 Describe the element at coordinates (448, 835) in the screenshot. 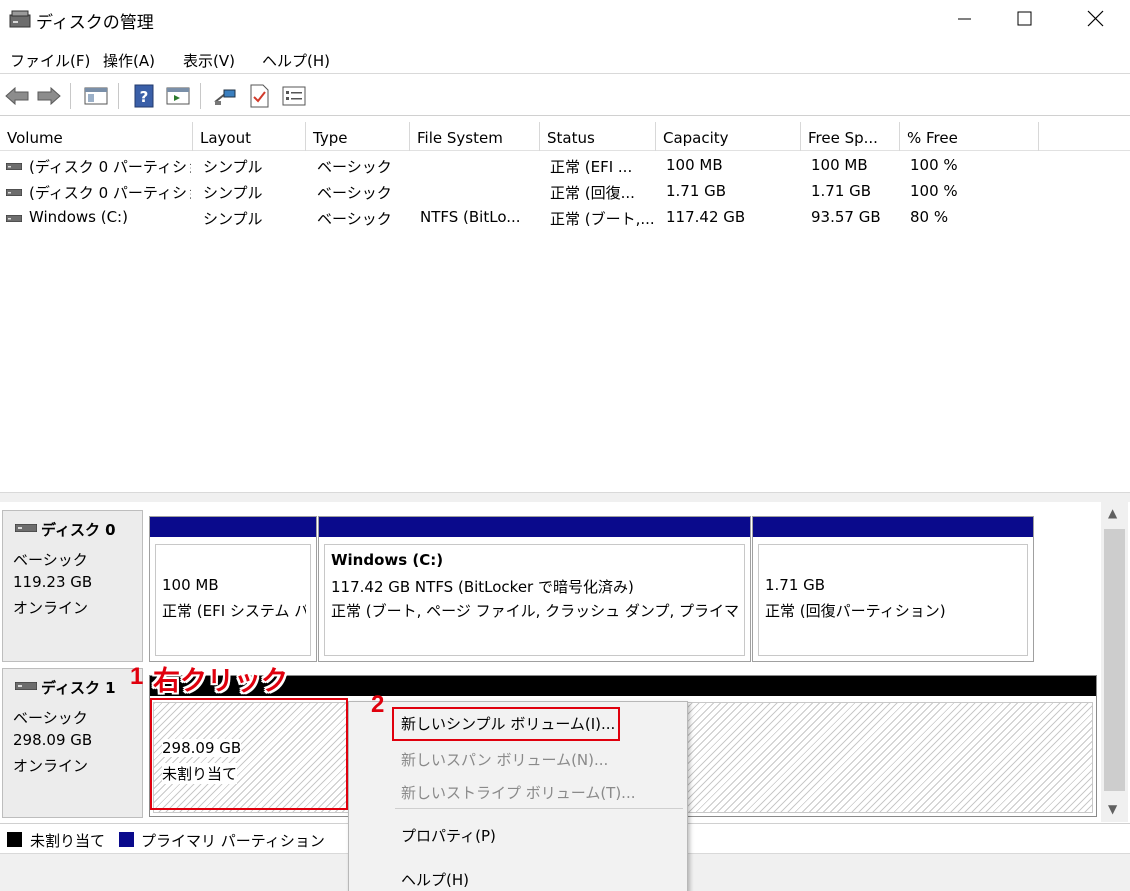

I see `menu-item-properties: プロパティ(P)` at that location.